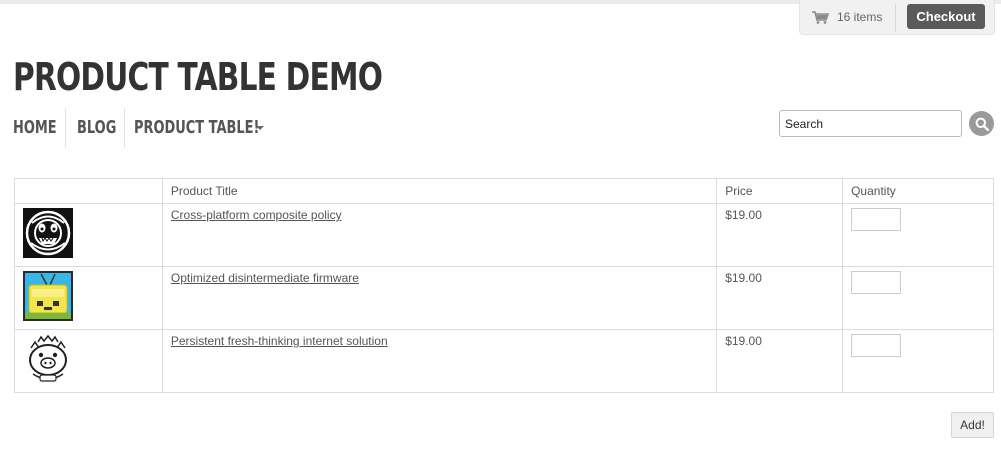  I want to click on nav-blog: BLOG, so click(95, 128).